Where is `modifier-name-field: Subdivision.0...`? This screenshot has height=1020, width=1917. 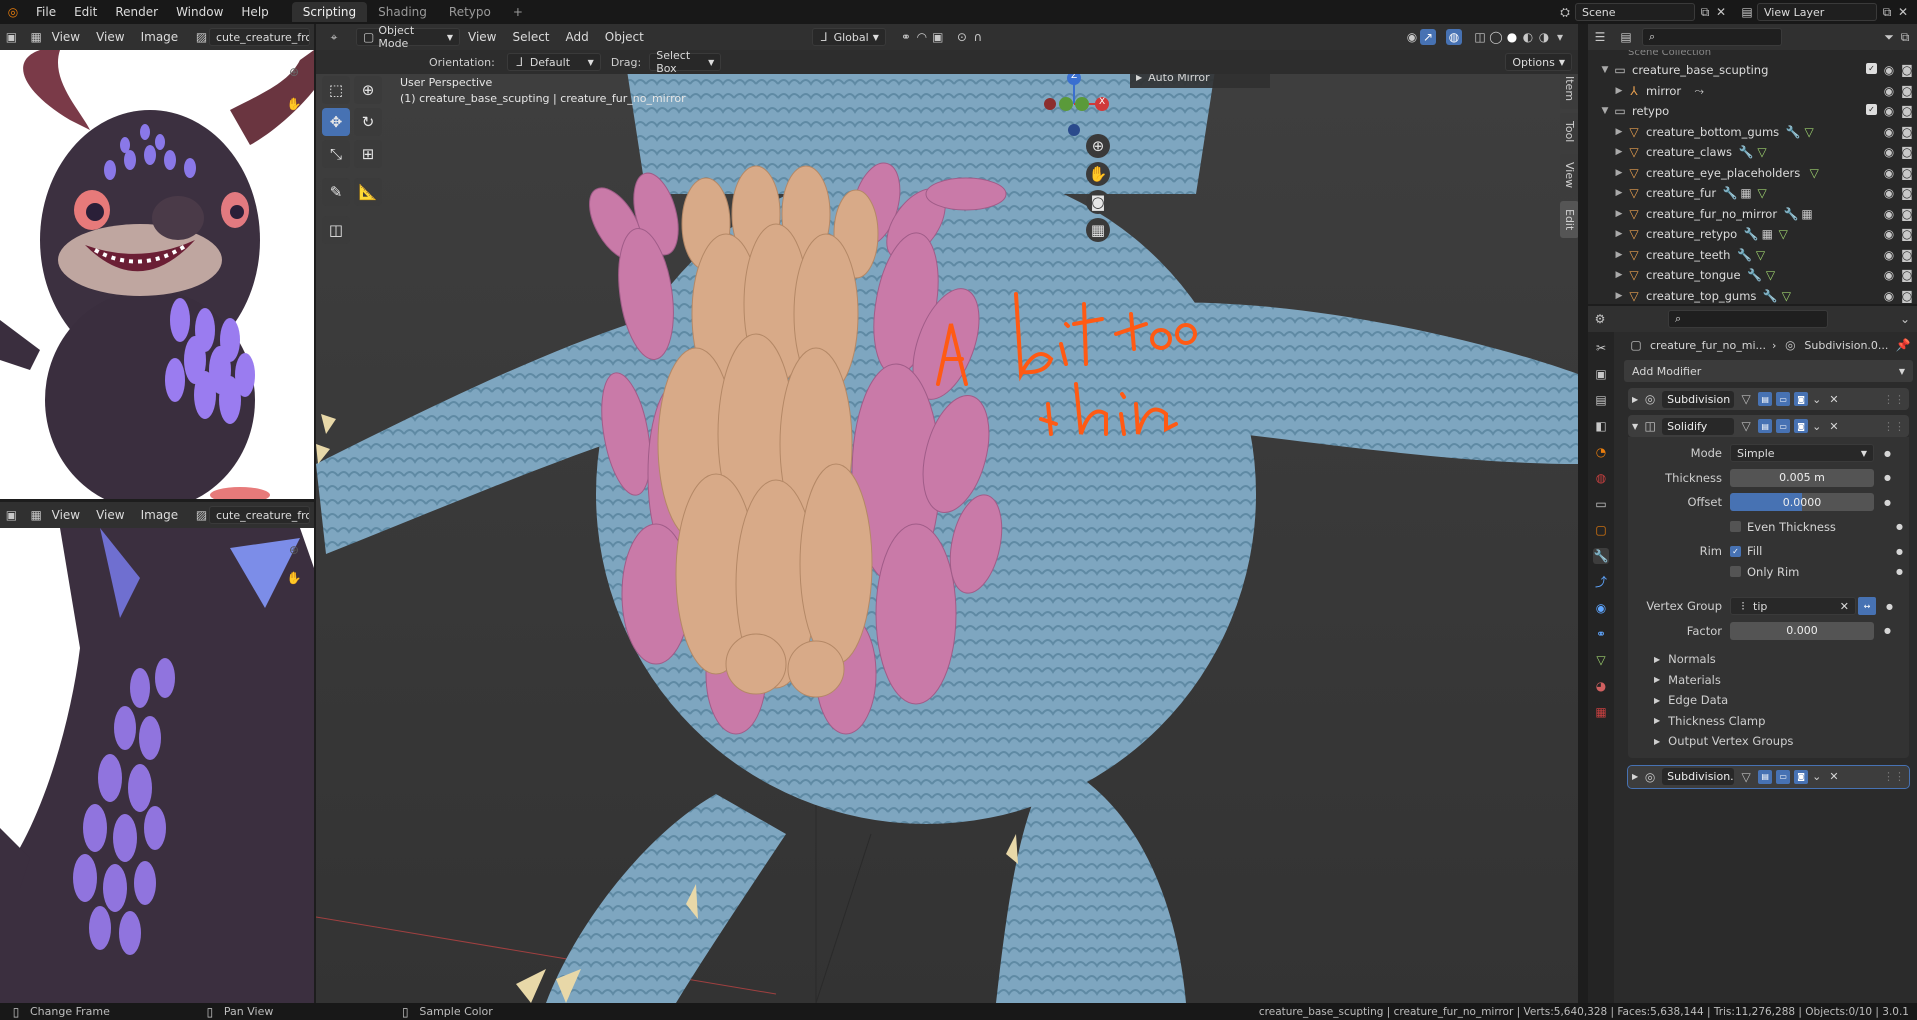
modifier-name-field: Subdivision.0... is located at coordinates (1698, 776).